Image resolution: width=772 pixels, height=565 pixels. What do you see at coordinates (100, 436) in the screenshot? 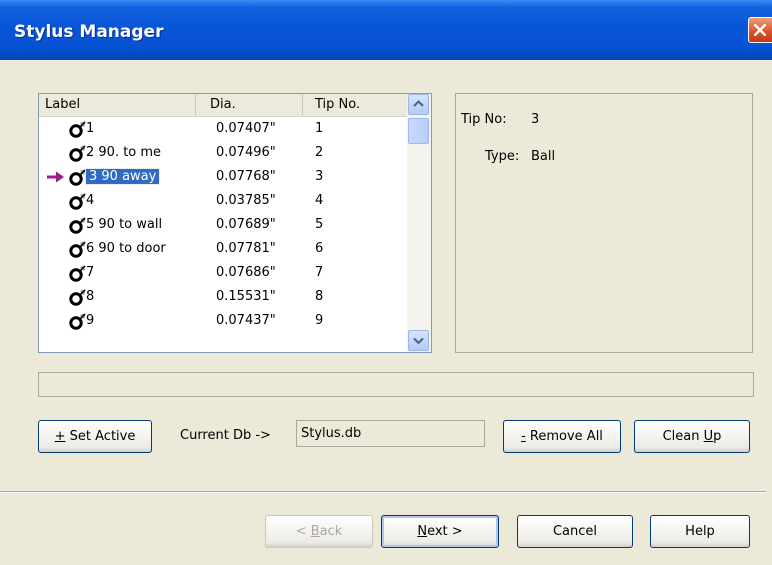
I see `set-active-label: Set Active` at bounding box center [100, 436].